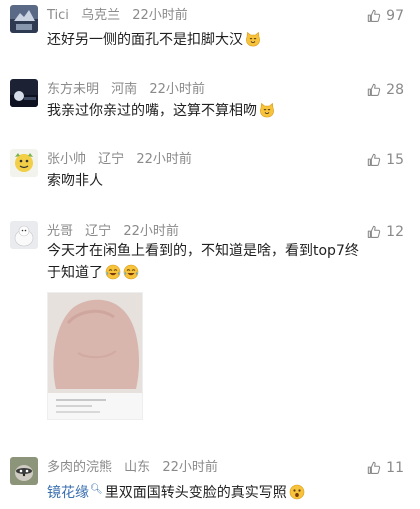  What do you see at coordinates (113, 232) in the screenshot?
I see `comment-meta: 光哥 辽宁 22小时前` at bounding box center [113, 232].